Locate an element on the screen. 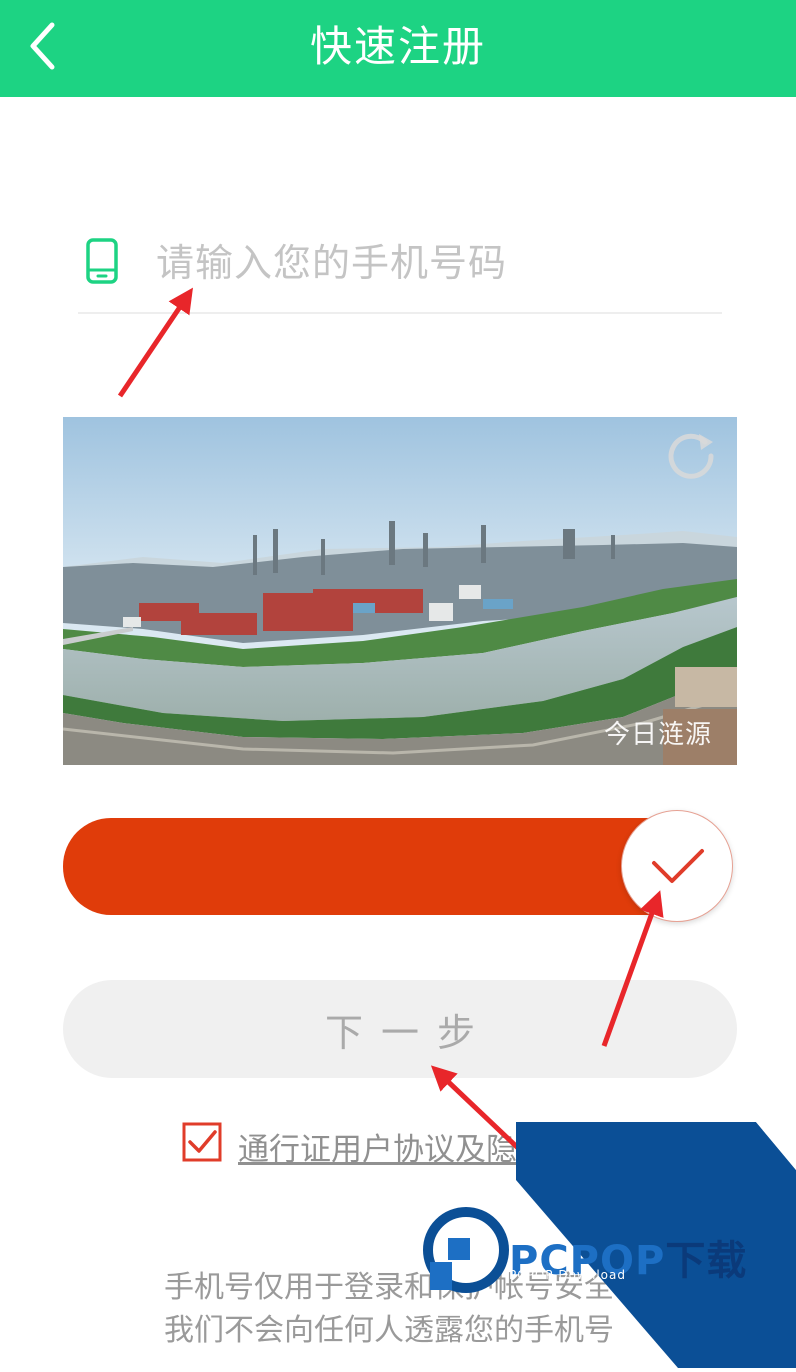  page-title: 快速注册 is located at coordinates (397, 46).